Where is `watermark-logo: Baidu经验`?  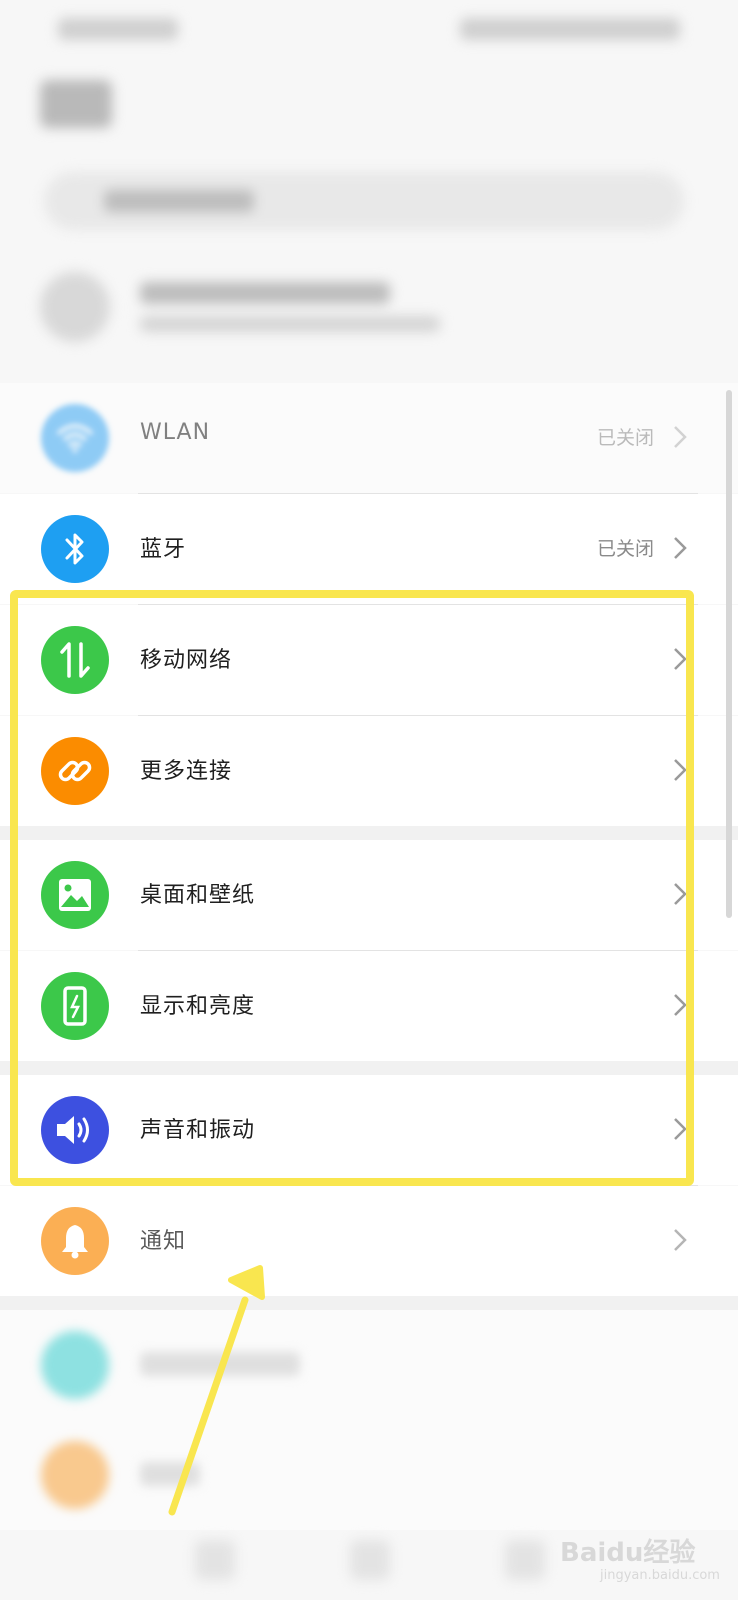
watermark-logo: Baidu经验 is located at coordinates (628, 1553).